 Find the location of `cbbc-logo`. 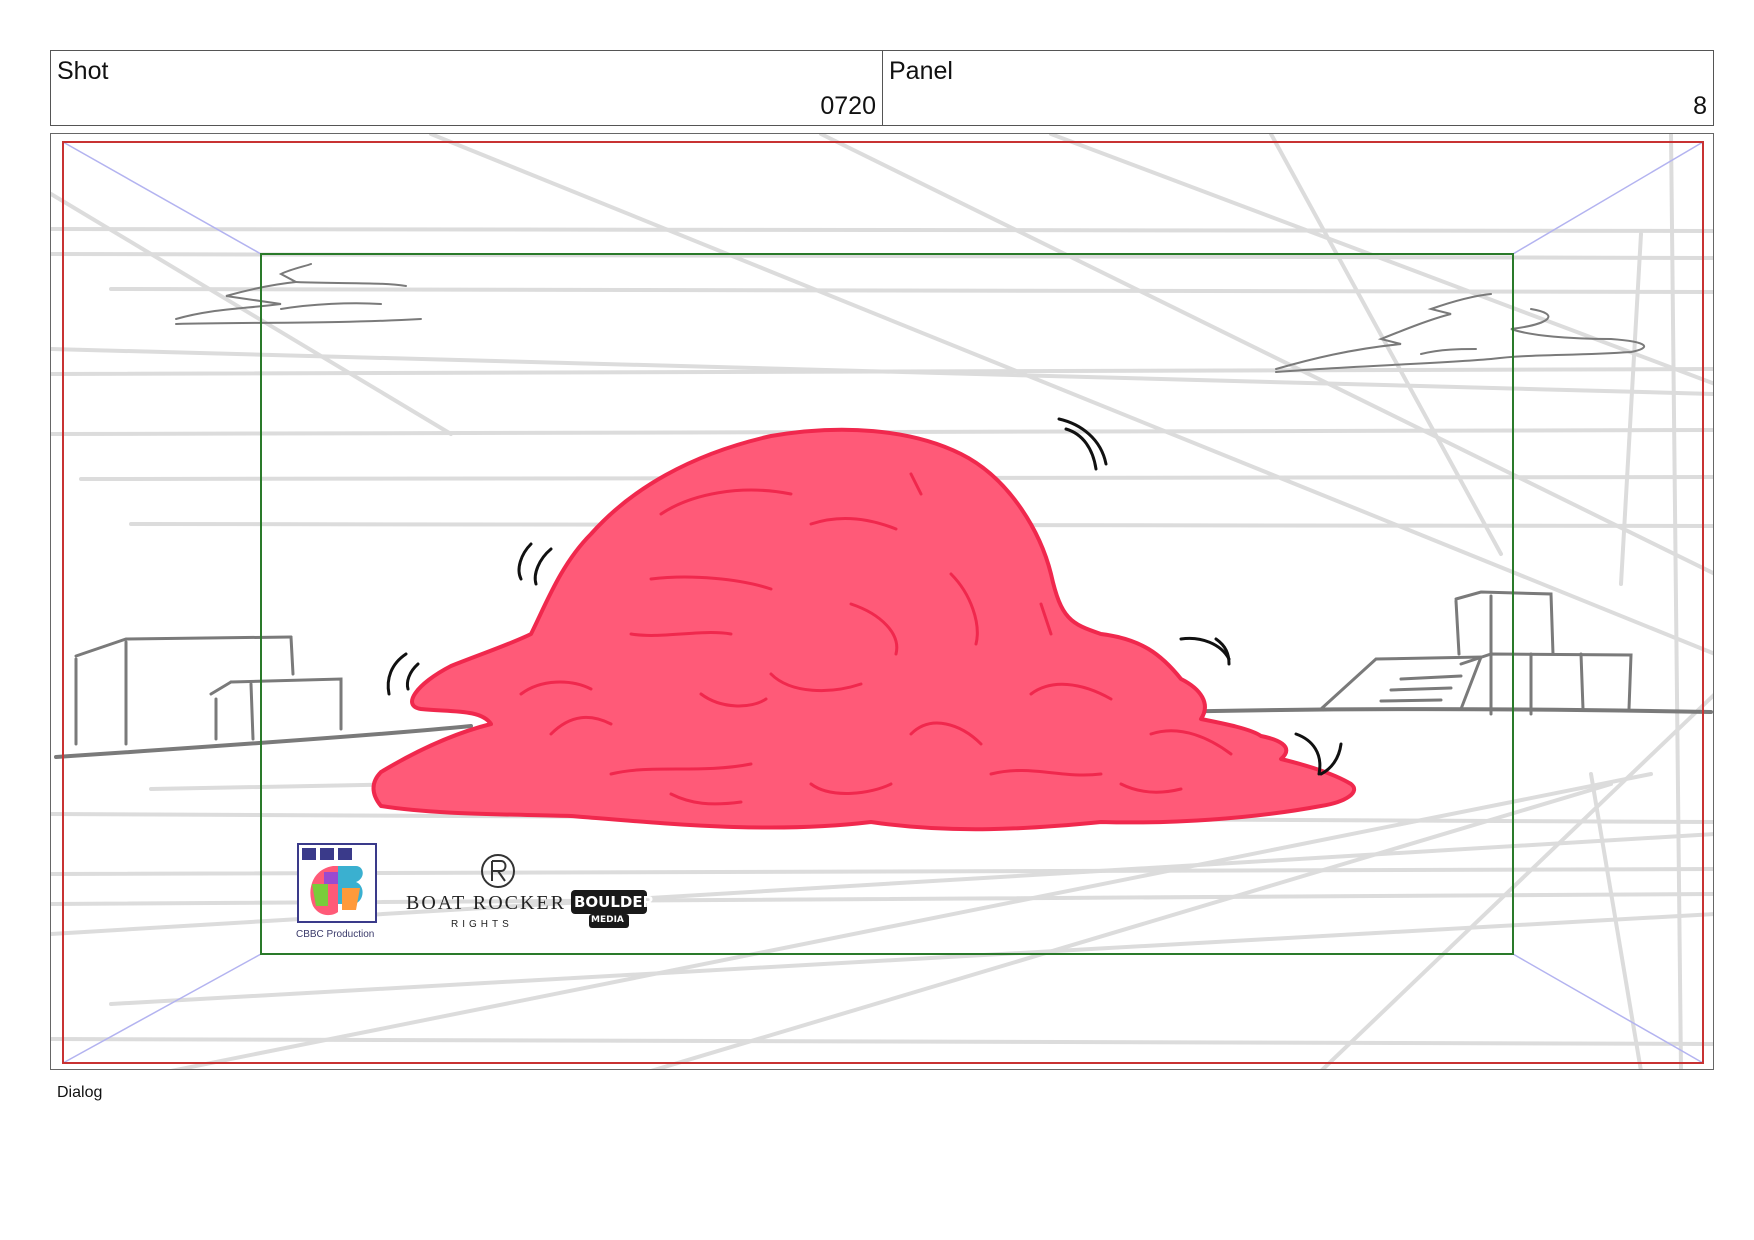

cbbc-logo is located at coordinates (337, 883).